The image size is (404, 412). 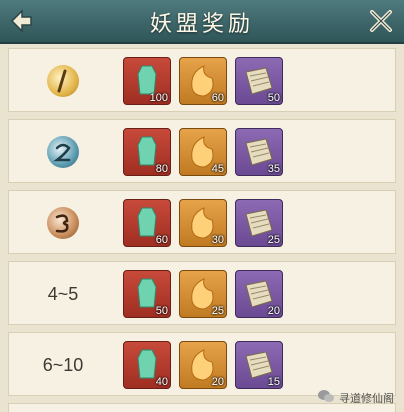 I want to click on rank-cell: 6~10, so click(x=63, y=365).